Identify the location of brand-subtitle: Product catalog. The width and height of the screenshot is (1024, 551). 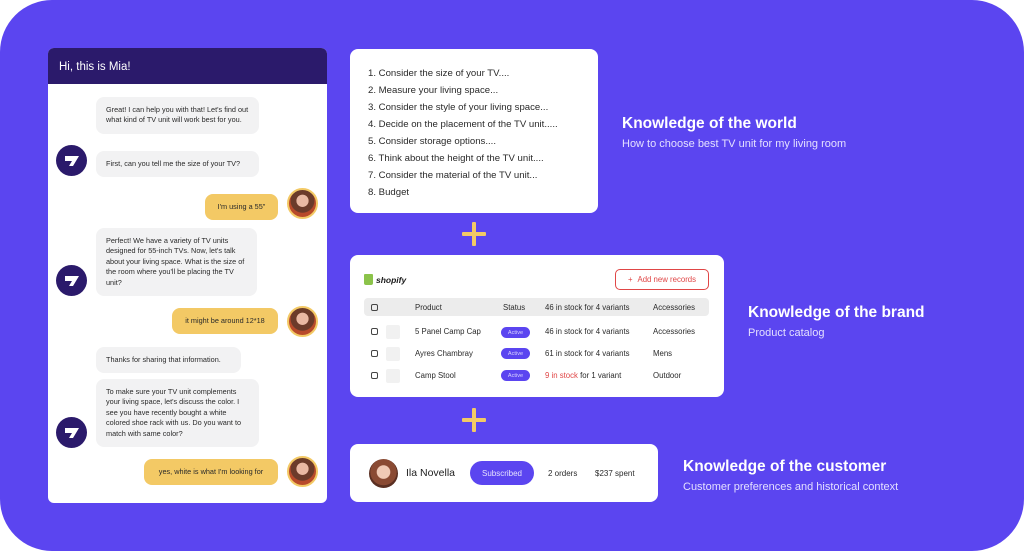
(786, 333).